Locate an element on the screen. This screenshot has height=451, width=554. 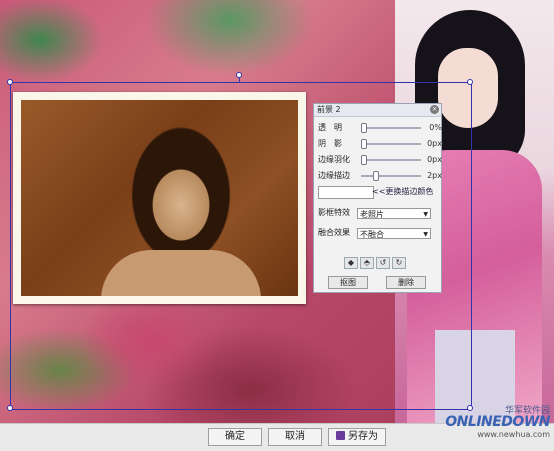
resize-handle-top-right is located at coordinates (470, 82).